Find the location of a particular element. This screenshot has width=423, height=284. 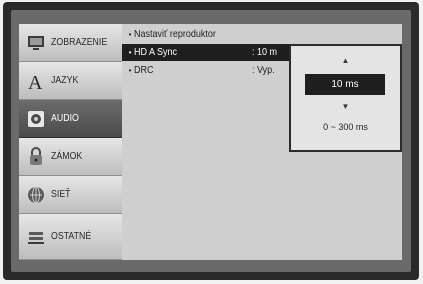

sidebar-item-label: OSTATNÉ is located at coordinates (71, 236).